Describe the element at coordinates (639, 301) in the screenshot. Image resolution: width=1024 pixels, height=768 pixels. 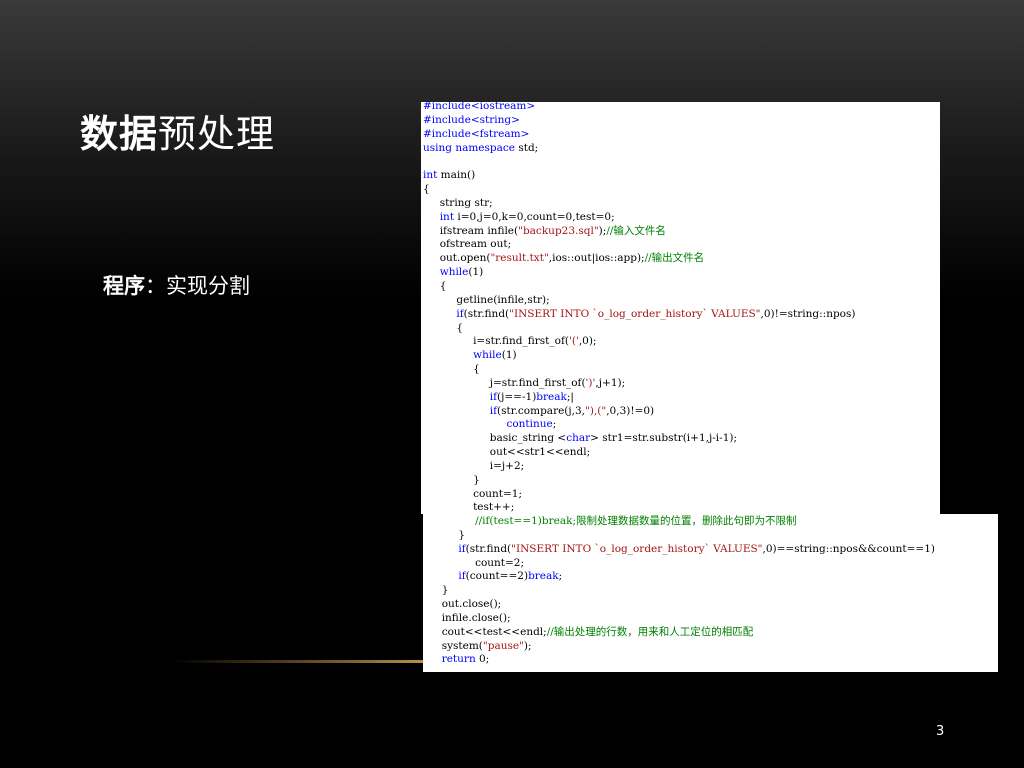
I see `code-line: getline(infile,str);` at that location.